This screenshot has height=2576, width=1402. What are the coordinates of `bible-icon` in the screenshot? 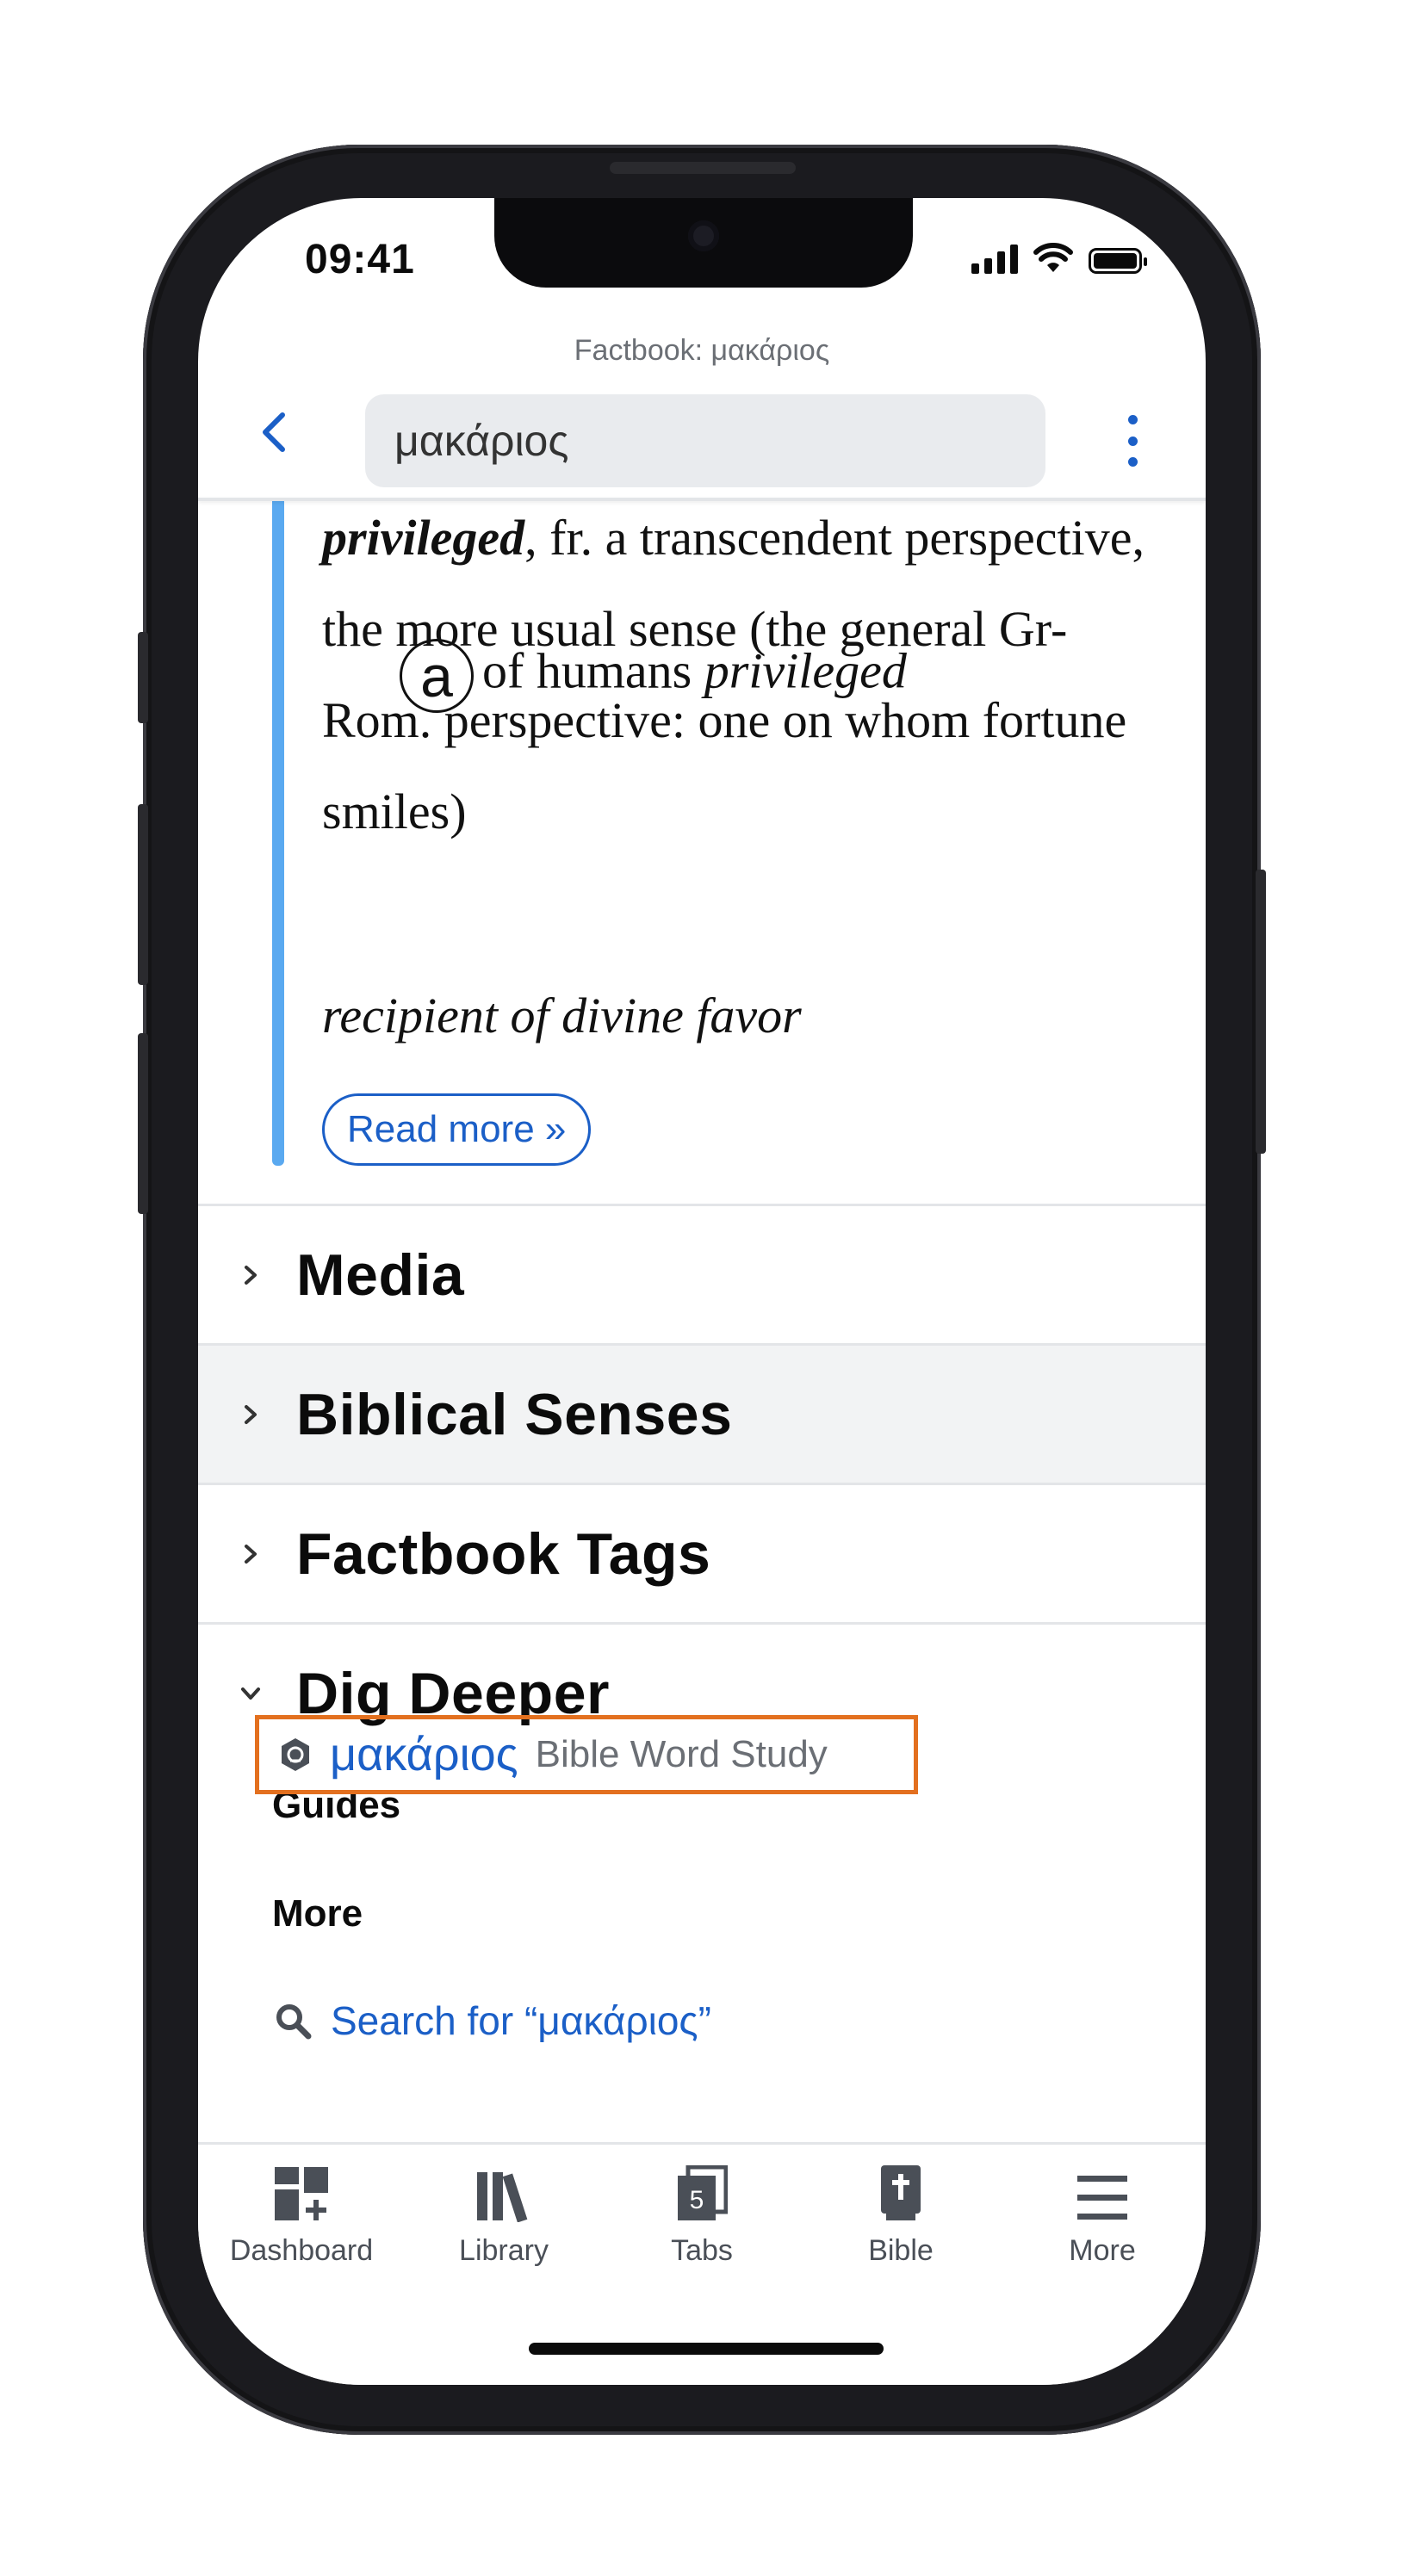 It's located at (901, 2192).